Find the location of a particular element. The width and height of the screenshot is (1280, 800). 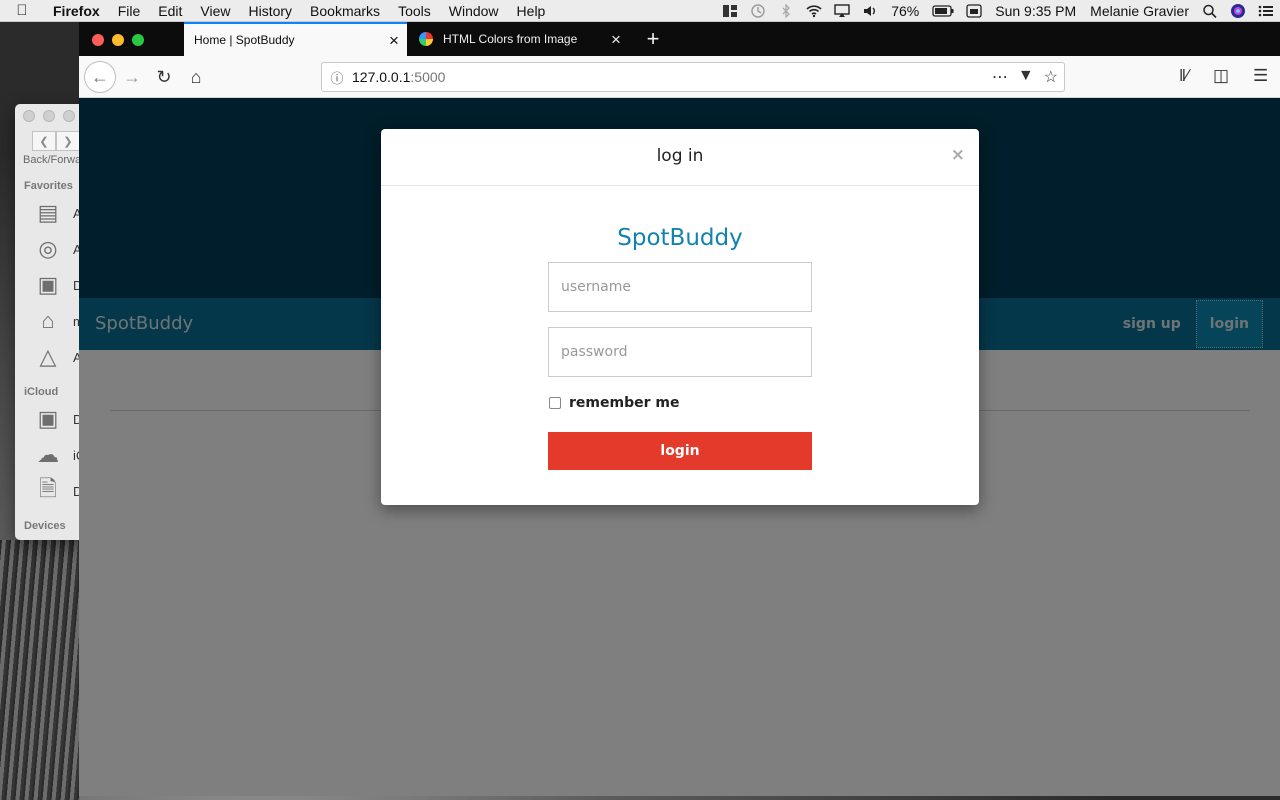

menu-bookmarks: Bookmarks is located at coordinates (345, 11).